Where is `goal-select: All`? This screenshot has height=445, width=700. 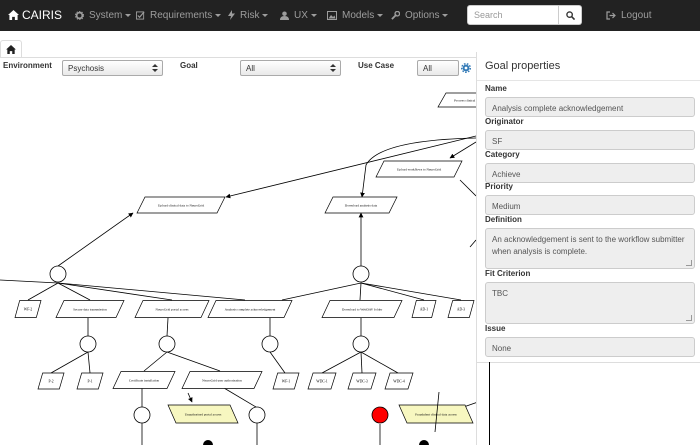
goal-select: All is located at coordinates (290, 68).